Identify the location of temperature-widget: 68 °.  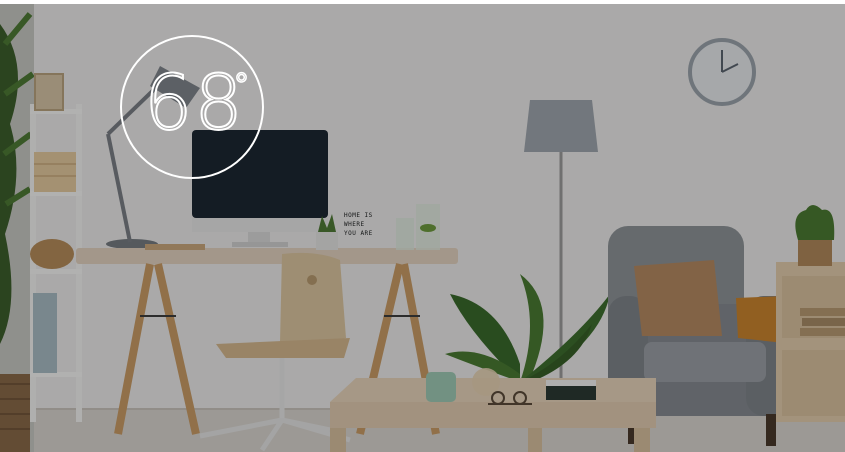
(192, 107).